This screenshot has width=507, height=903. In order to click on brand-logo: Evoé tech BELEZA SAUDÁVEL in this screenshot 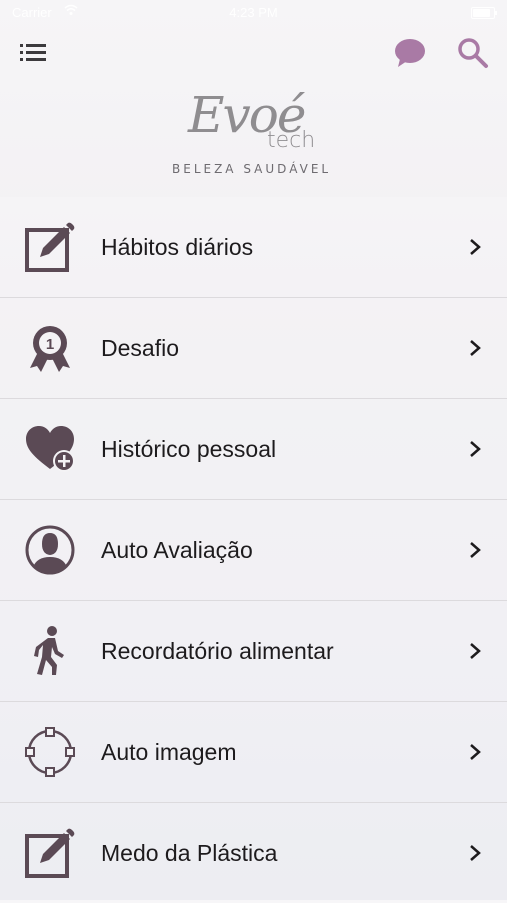, I will do `click(255, 134)`.